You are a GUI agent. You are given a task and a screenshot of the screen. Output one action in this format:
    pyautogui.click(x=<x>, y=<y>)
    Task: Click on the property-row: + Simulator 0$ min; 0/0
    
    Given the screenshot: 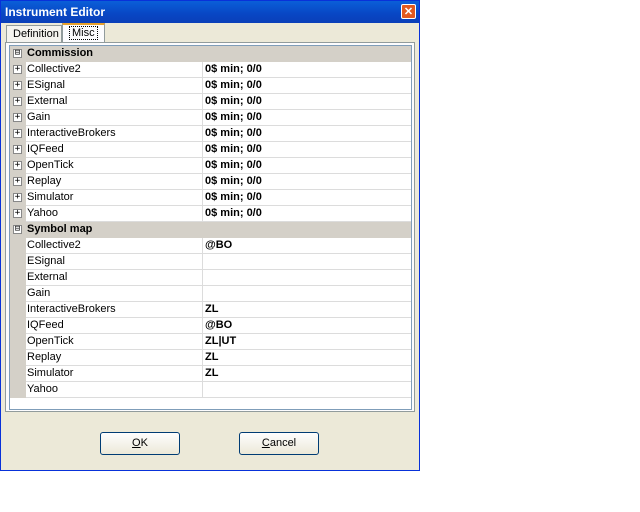 What is the action you would take?
    pyautogui.click(x=210, y=198)
    